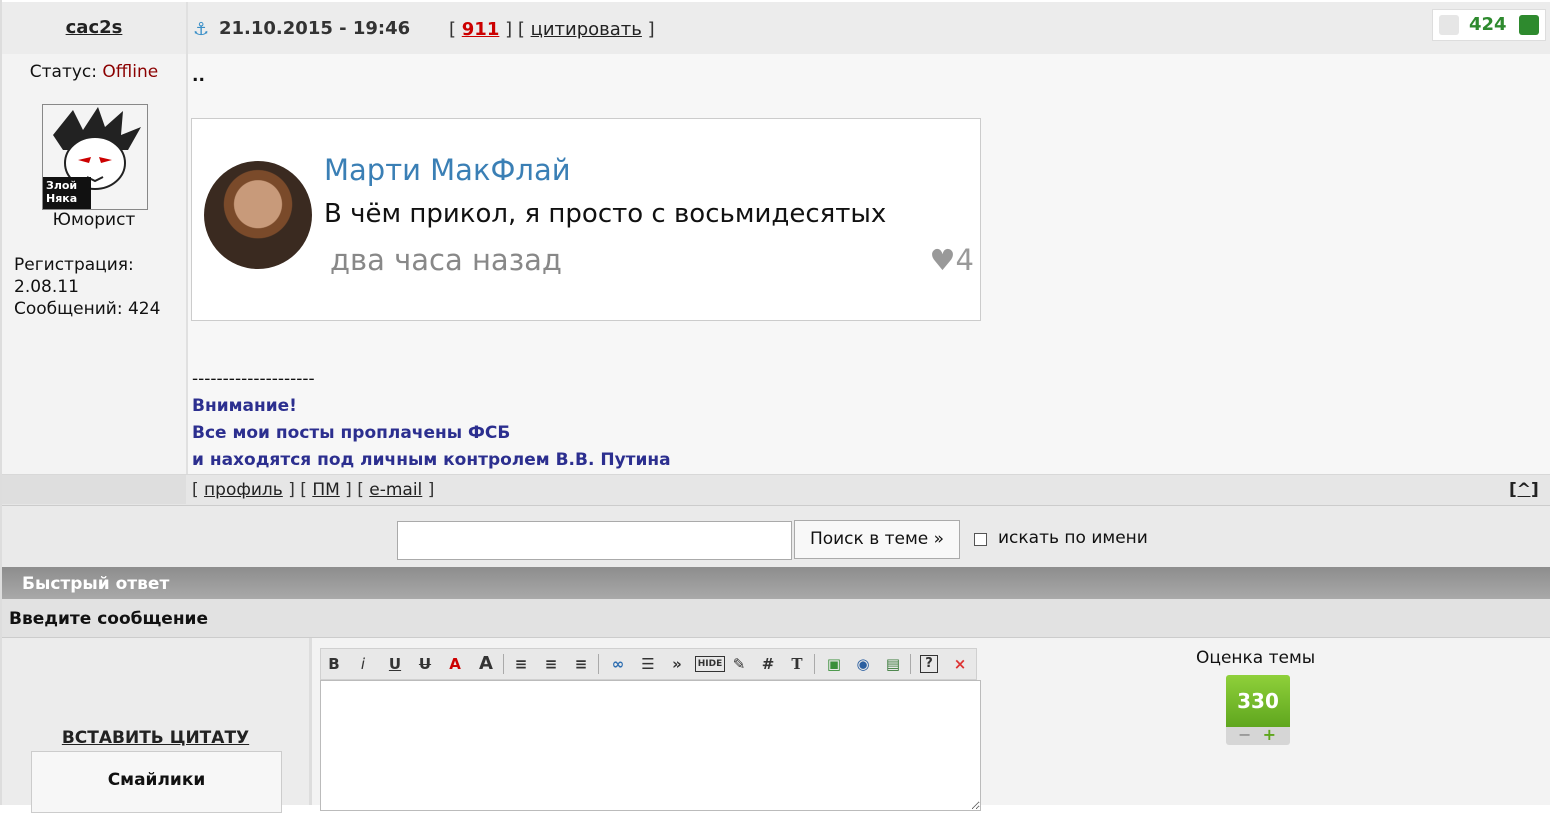 This screenshot has width=1555, height=813. What do you see at coordinates (586, 29) in the screenshot?
I see `quote-link: цитировать` at bounding box center [586, 29].